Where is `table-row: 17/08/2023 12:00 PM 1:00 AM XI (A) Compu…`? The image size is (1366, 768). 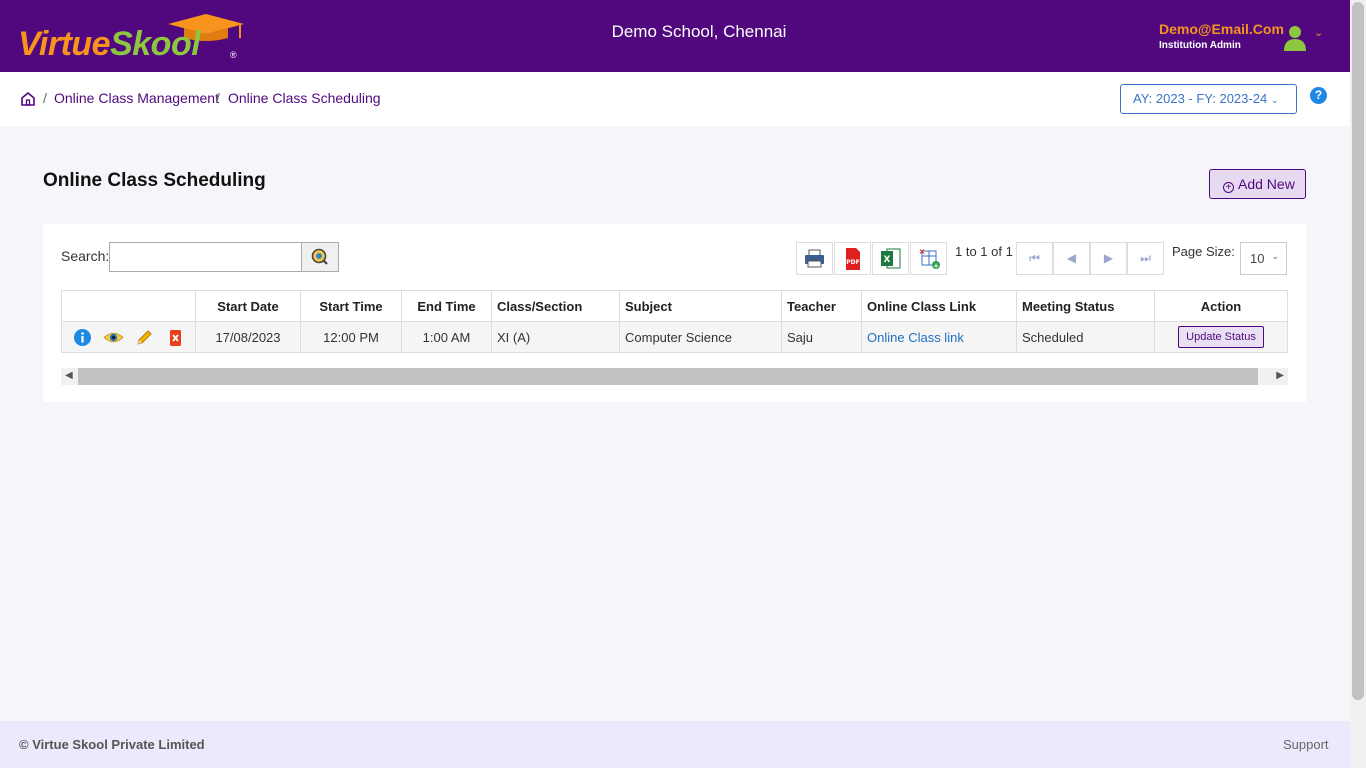 table-row: 17/08/2023 12:00 PM 1:00 AM XI (A) Compu… is located at coordinates (674, 337).